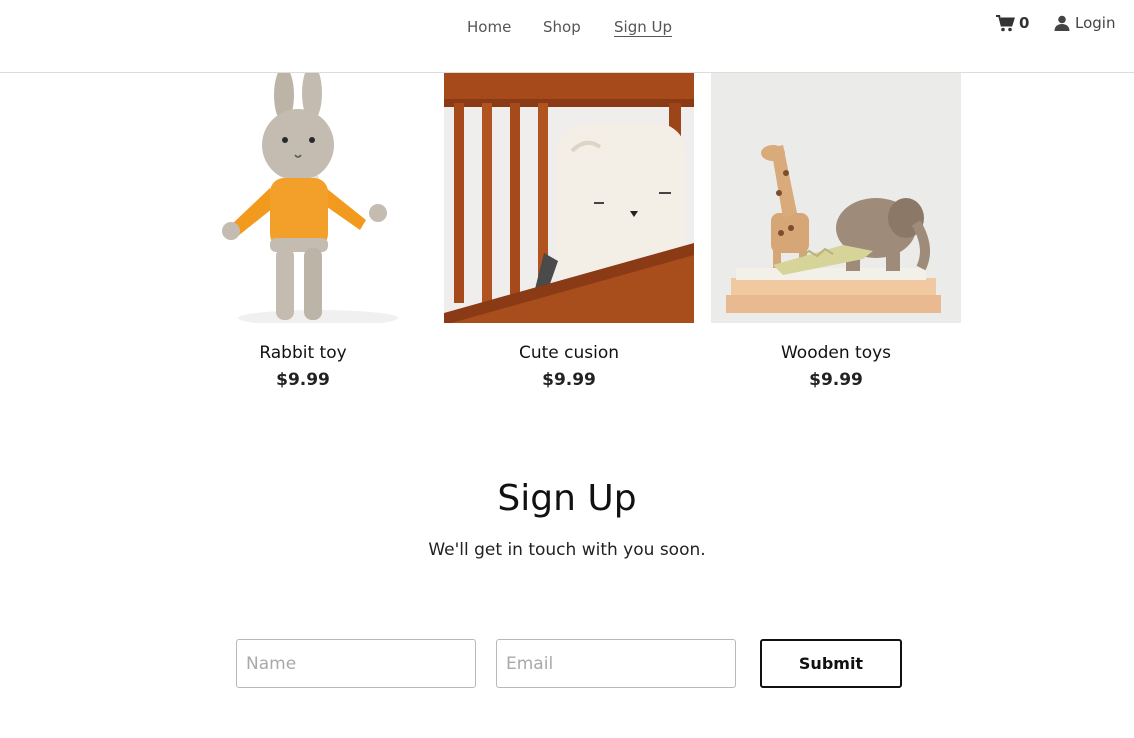  What do you see at coordinates (562, 27) in the screenshot?
I see `nav-link-shop: Shop` at bounding box center [562, 27].